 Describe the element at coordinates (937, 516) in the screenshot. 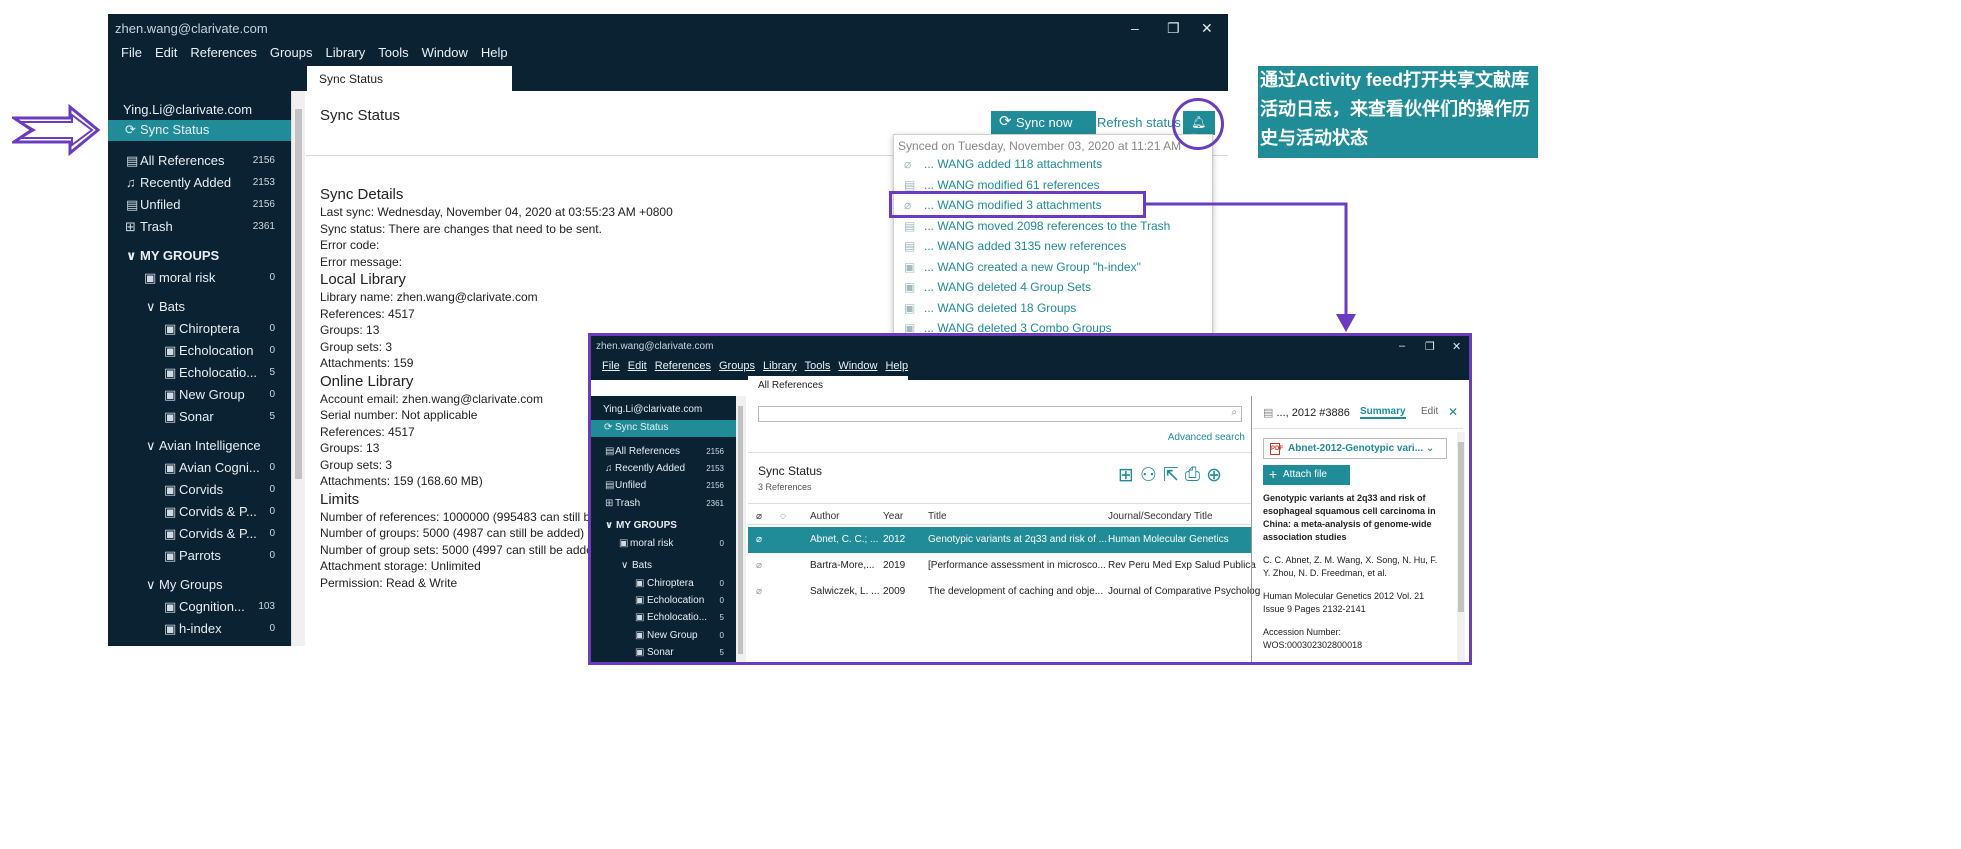

I see `column-title: Title` at that location.